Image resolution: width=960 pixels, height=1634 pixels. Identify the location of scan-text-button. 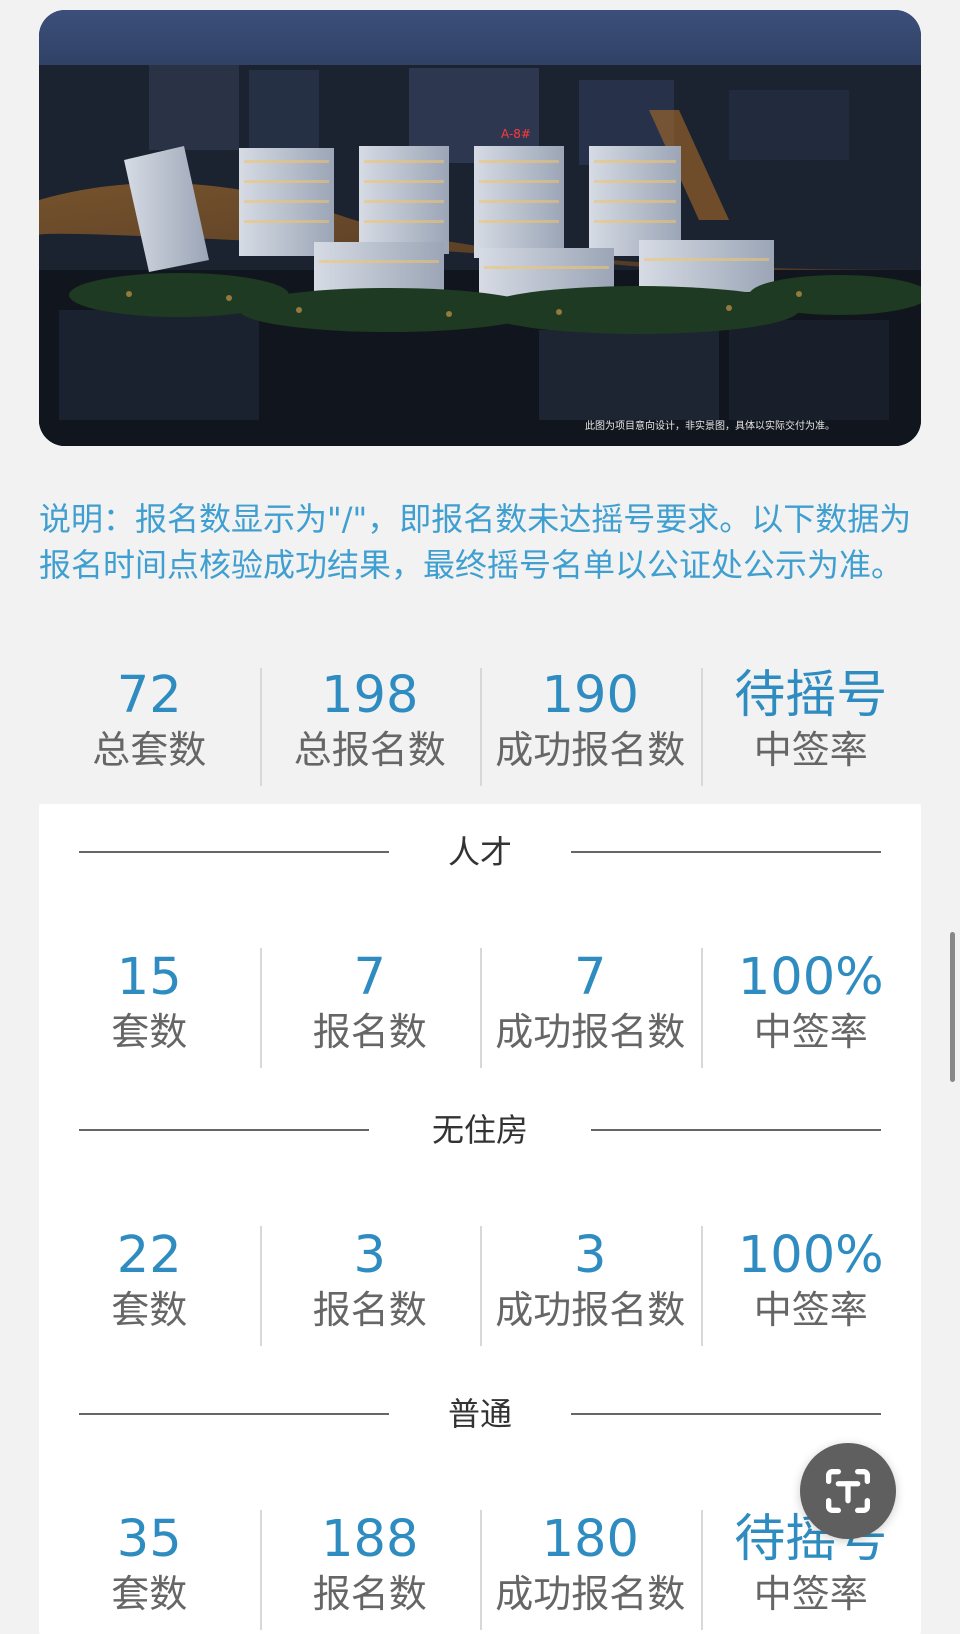
(848, 1491).